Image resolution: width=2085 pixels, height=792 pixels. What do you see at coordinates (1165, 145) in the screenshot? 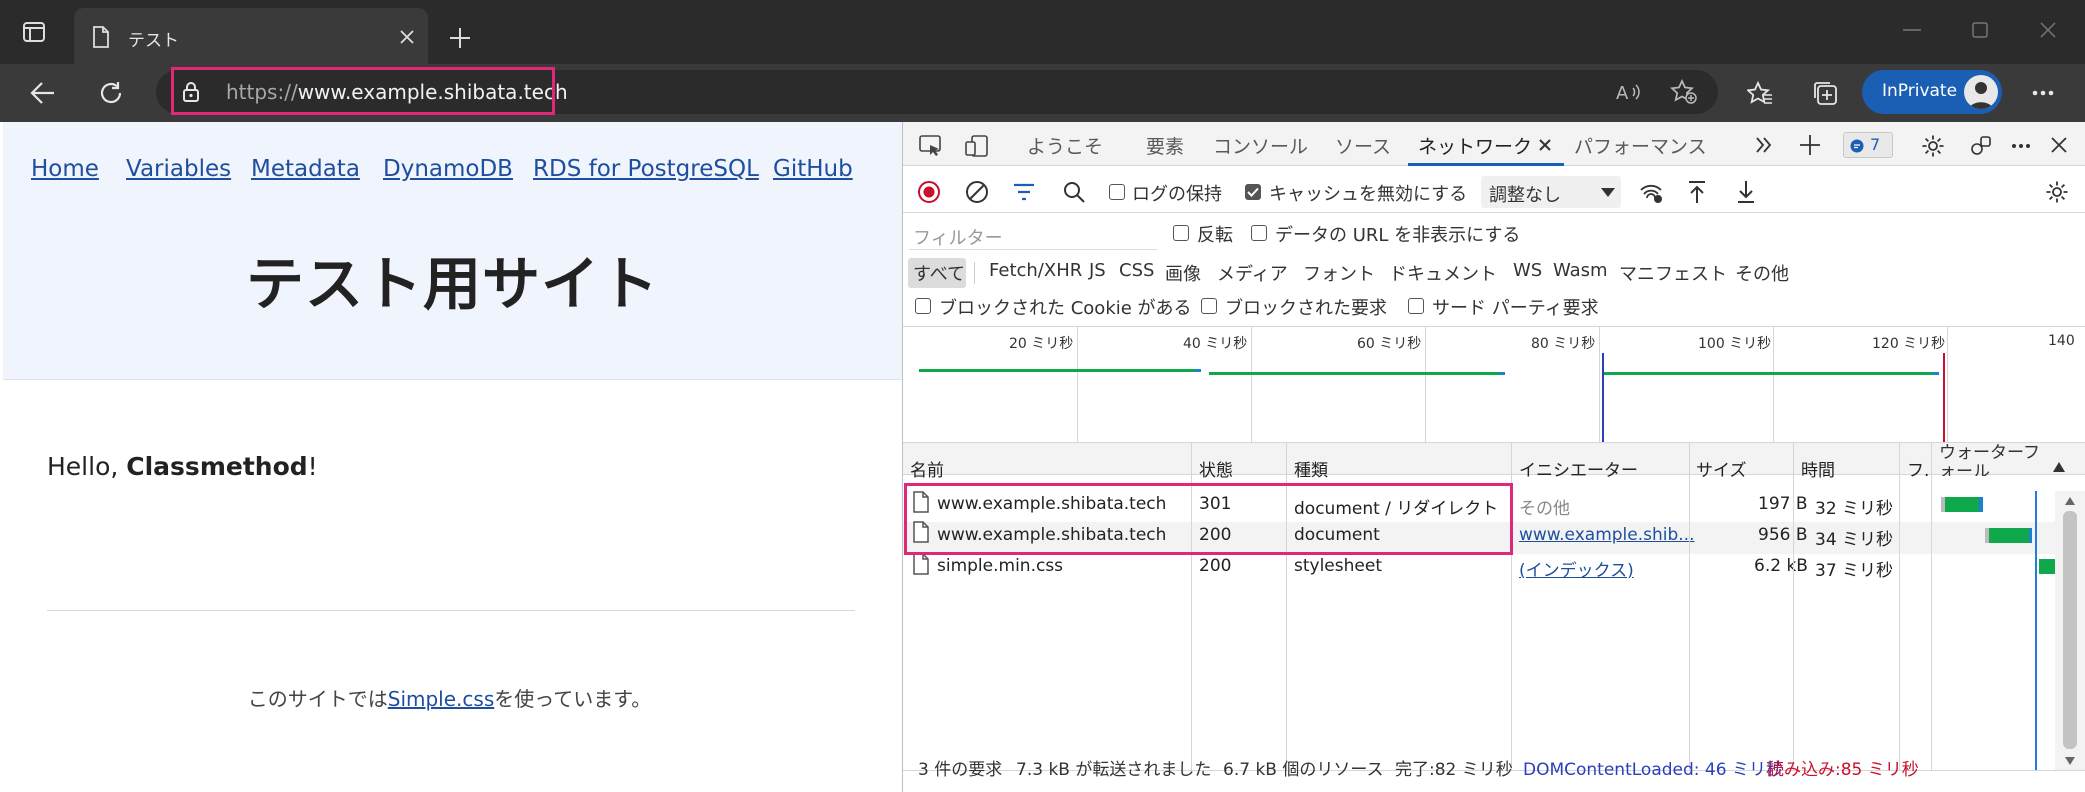
I see `tab-elements: 要素` at bounding box center [1165, 145].